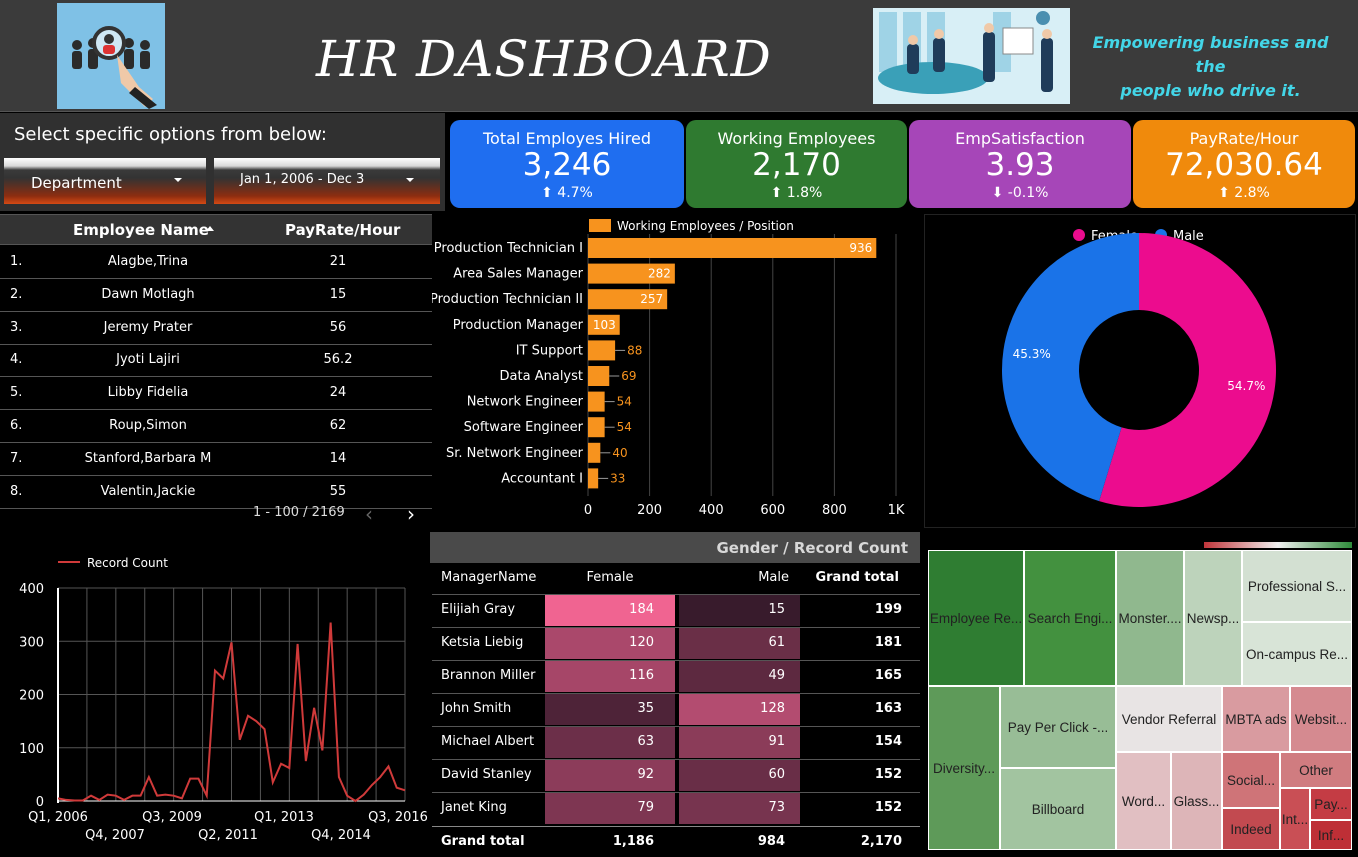 This screenshot has width=1358, height=857. What do you see at coordinates (600, 225) in the screenshot?
I see `legend-swatch` at bounding box center [600, 225].